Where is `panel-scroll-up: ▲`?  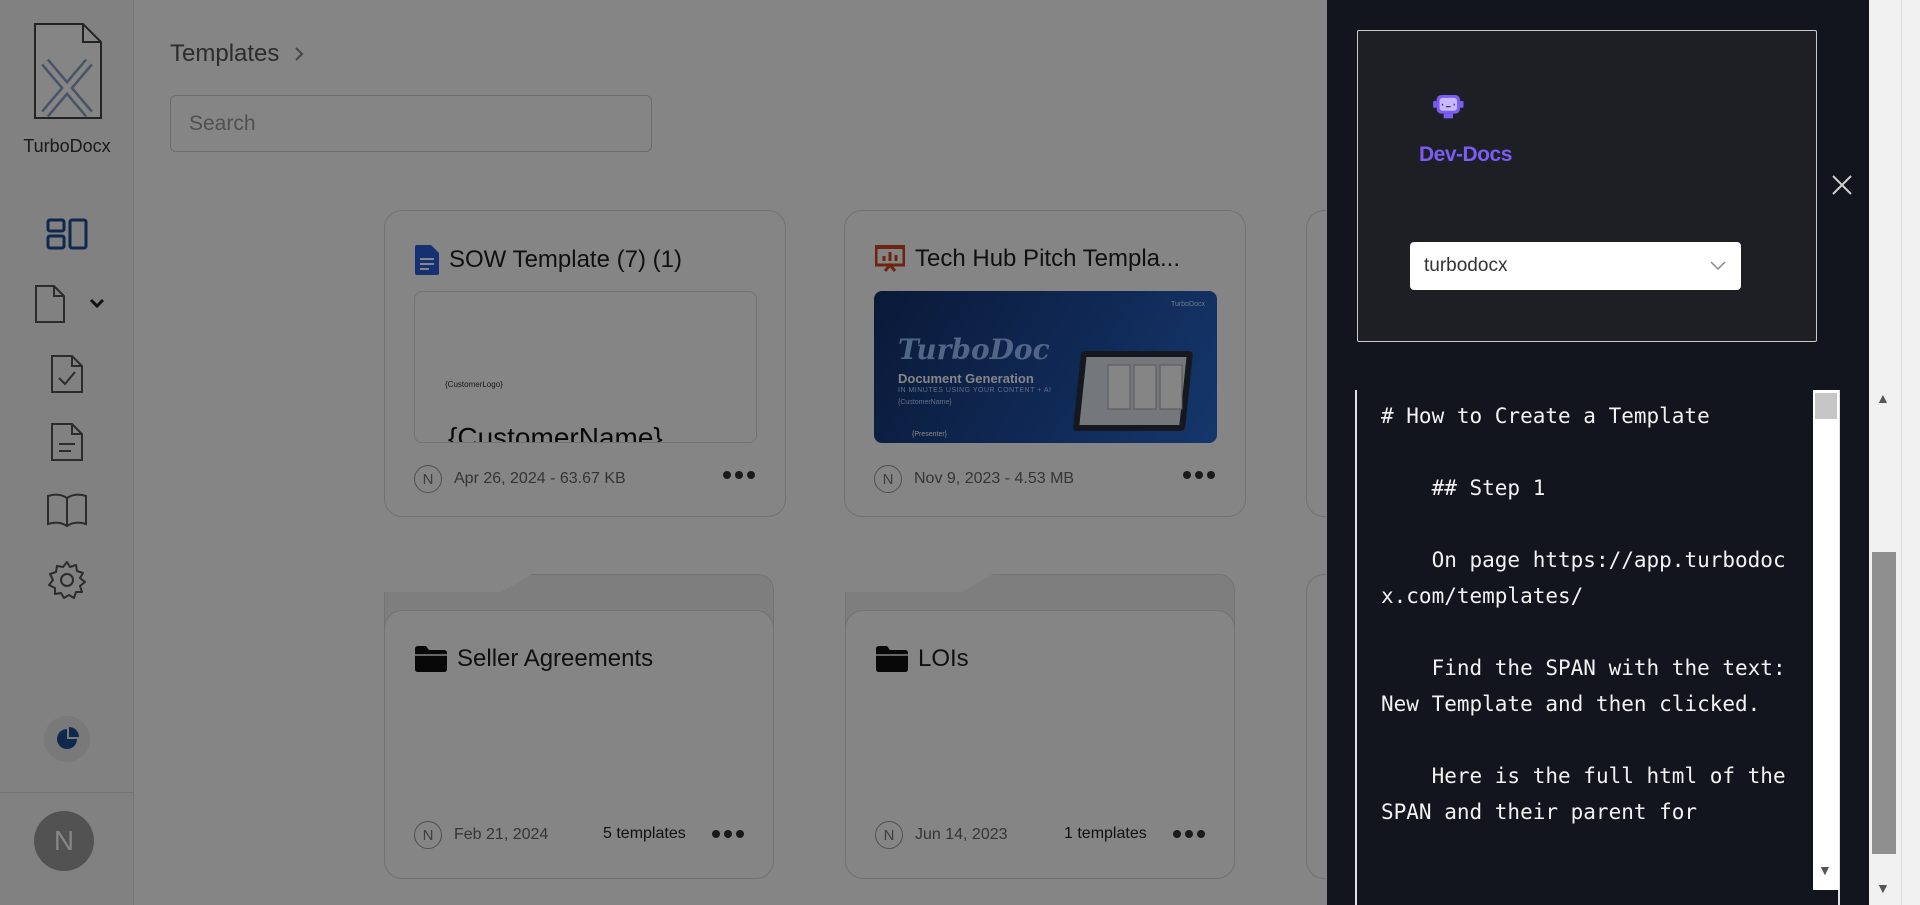 panel-scroll-up: ▲ is located at coordinates (1883, 398).